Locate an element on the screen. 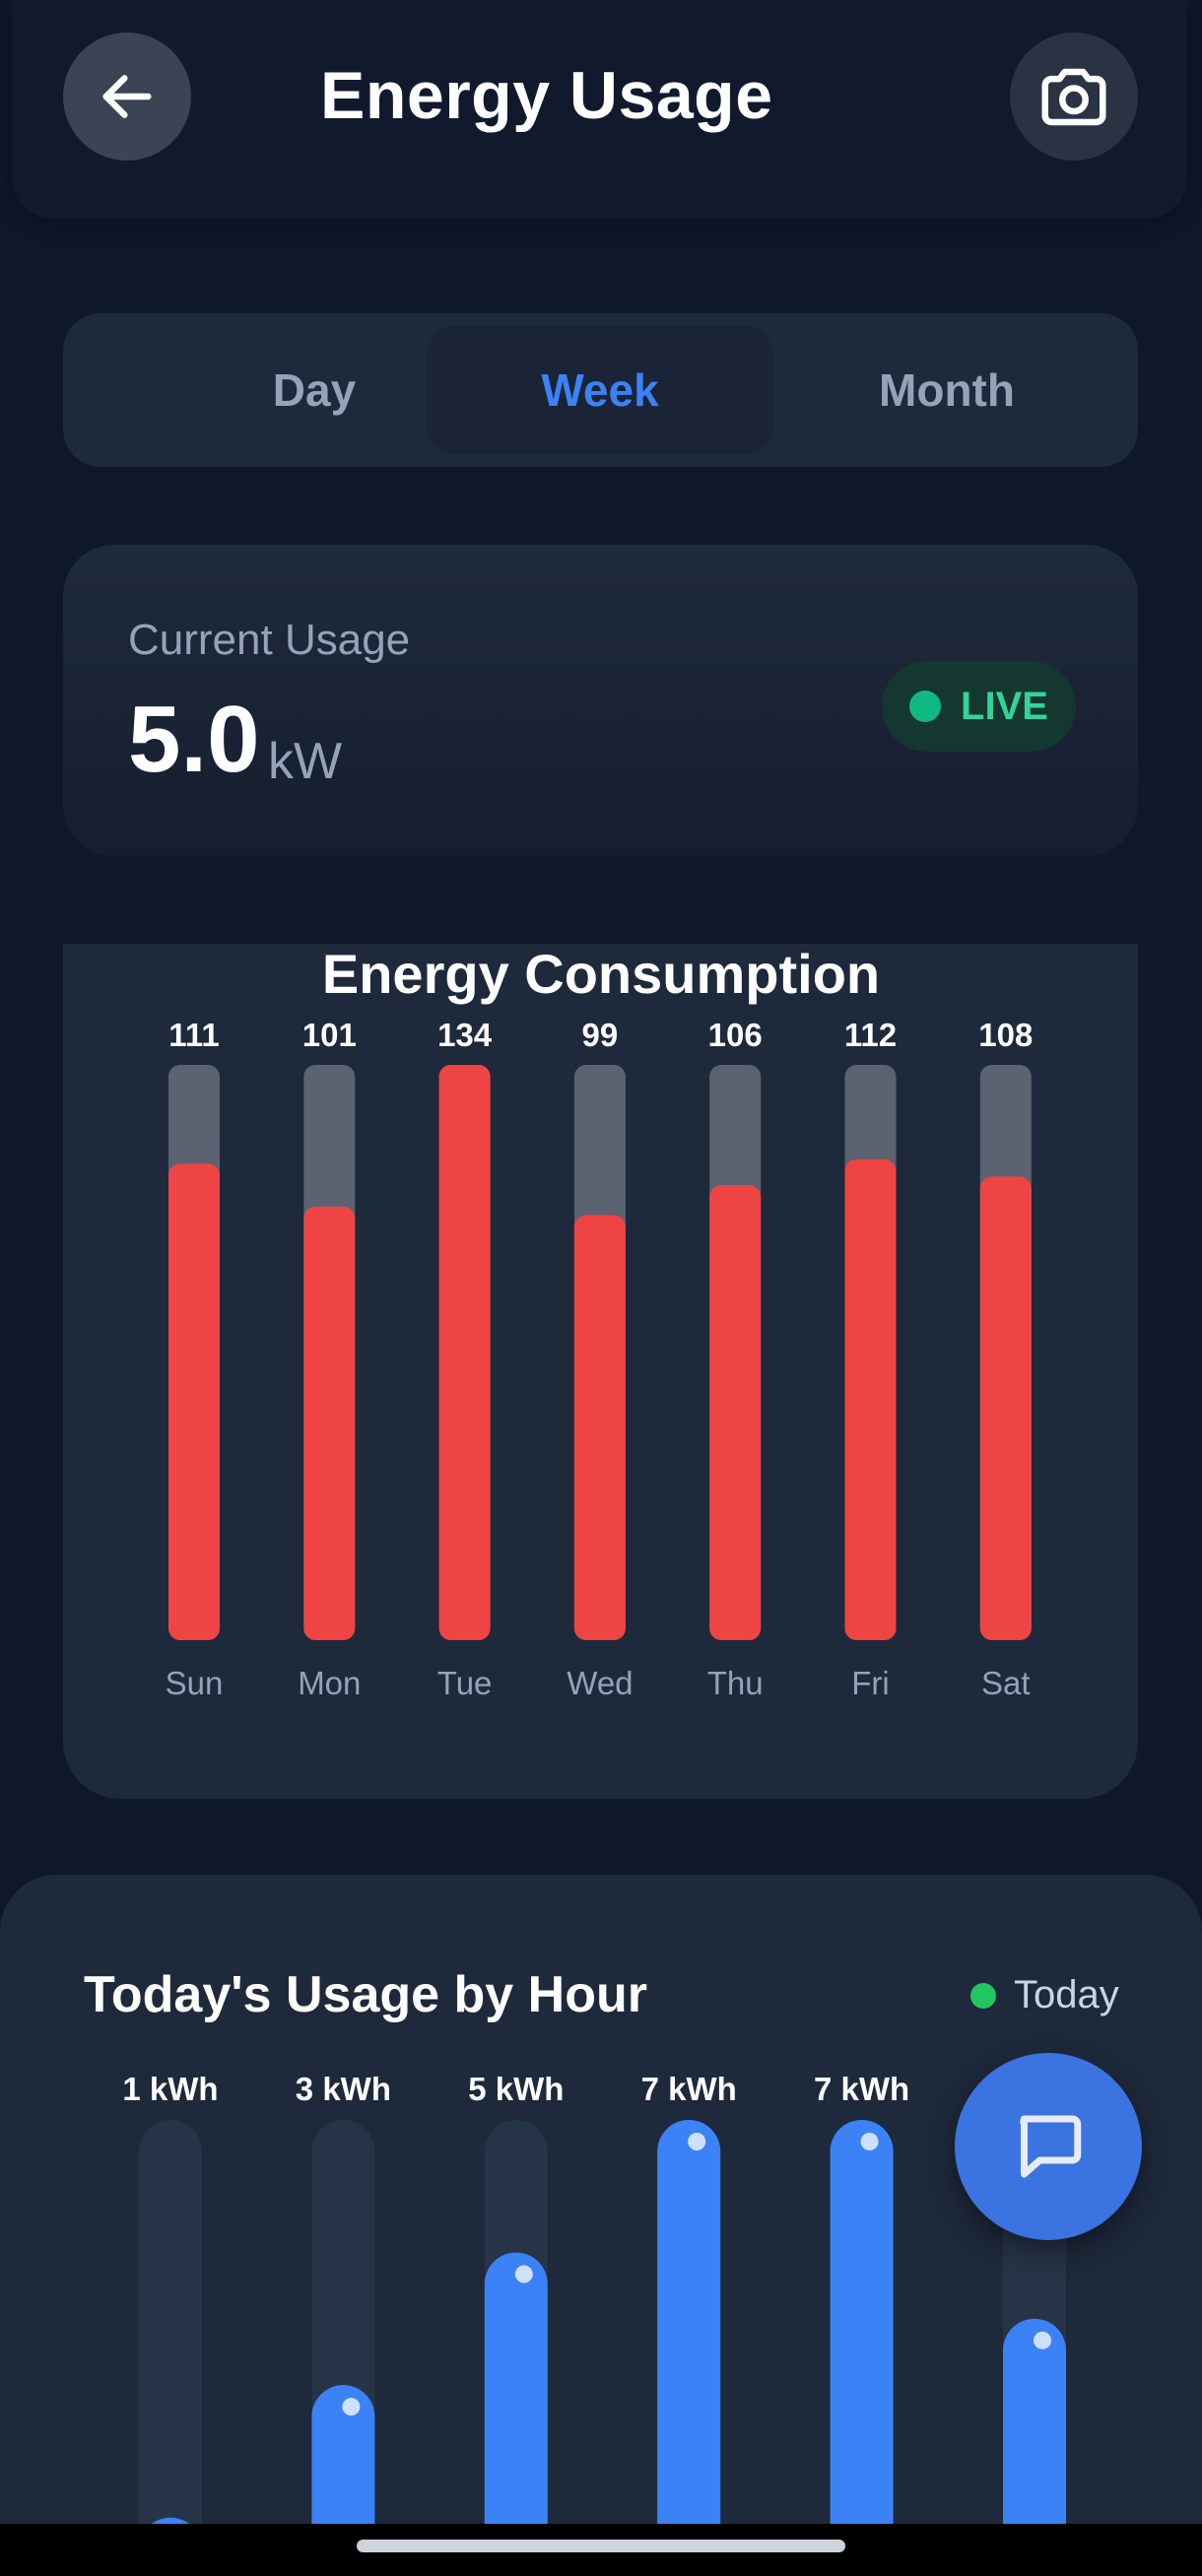  bar-value-label: 101 is located at coordinates (329, 1035).